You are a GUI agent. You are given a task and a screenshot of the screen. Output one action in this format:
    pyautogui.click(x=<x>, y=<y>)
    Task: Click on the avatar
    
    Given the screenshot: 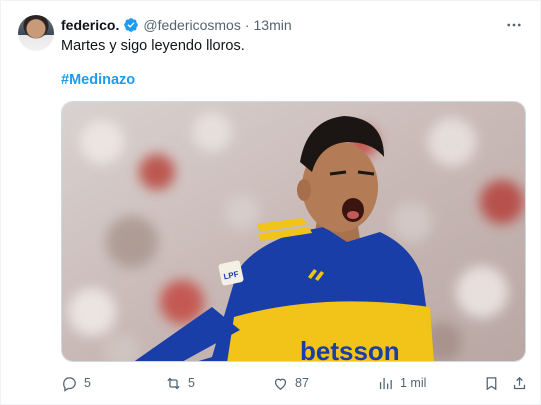 What is the action you would take?
    pyautogui.click(x=36, y=33)
    